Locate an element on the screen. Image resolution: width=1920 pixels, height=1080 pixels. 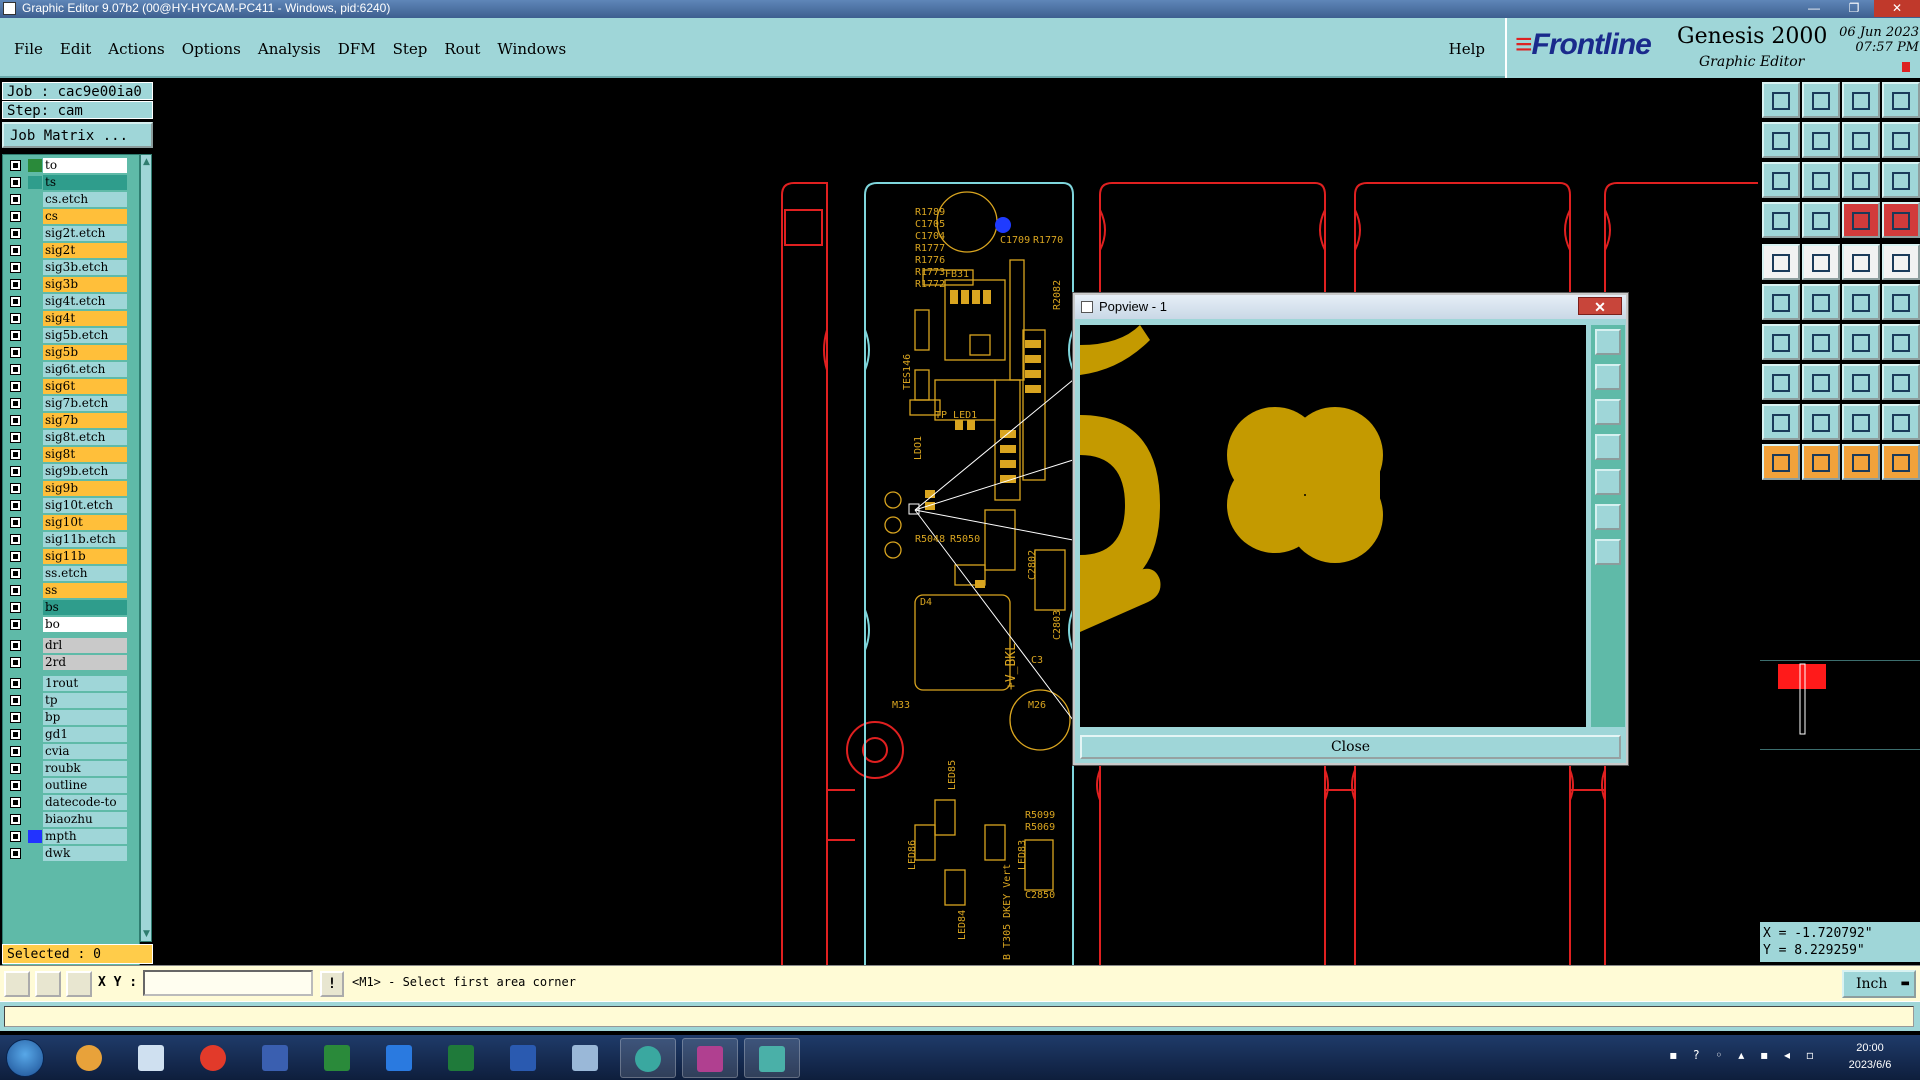
select-icon is located at coordinates (1821, 262).